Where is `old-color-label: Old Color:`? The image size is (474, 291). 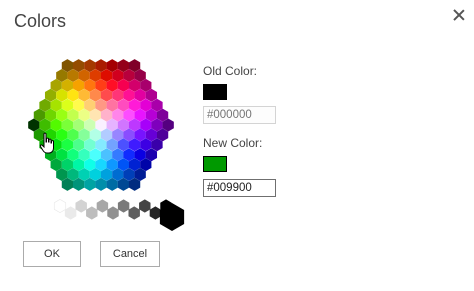 old-color-label: Old Color: is located at coordinates (230, 71).